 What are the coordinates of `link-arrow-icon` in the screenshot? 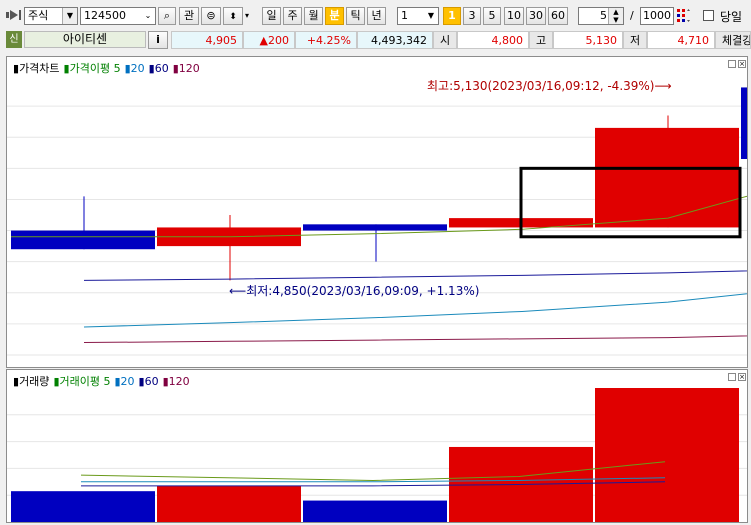 It's located at (14, 15).